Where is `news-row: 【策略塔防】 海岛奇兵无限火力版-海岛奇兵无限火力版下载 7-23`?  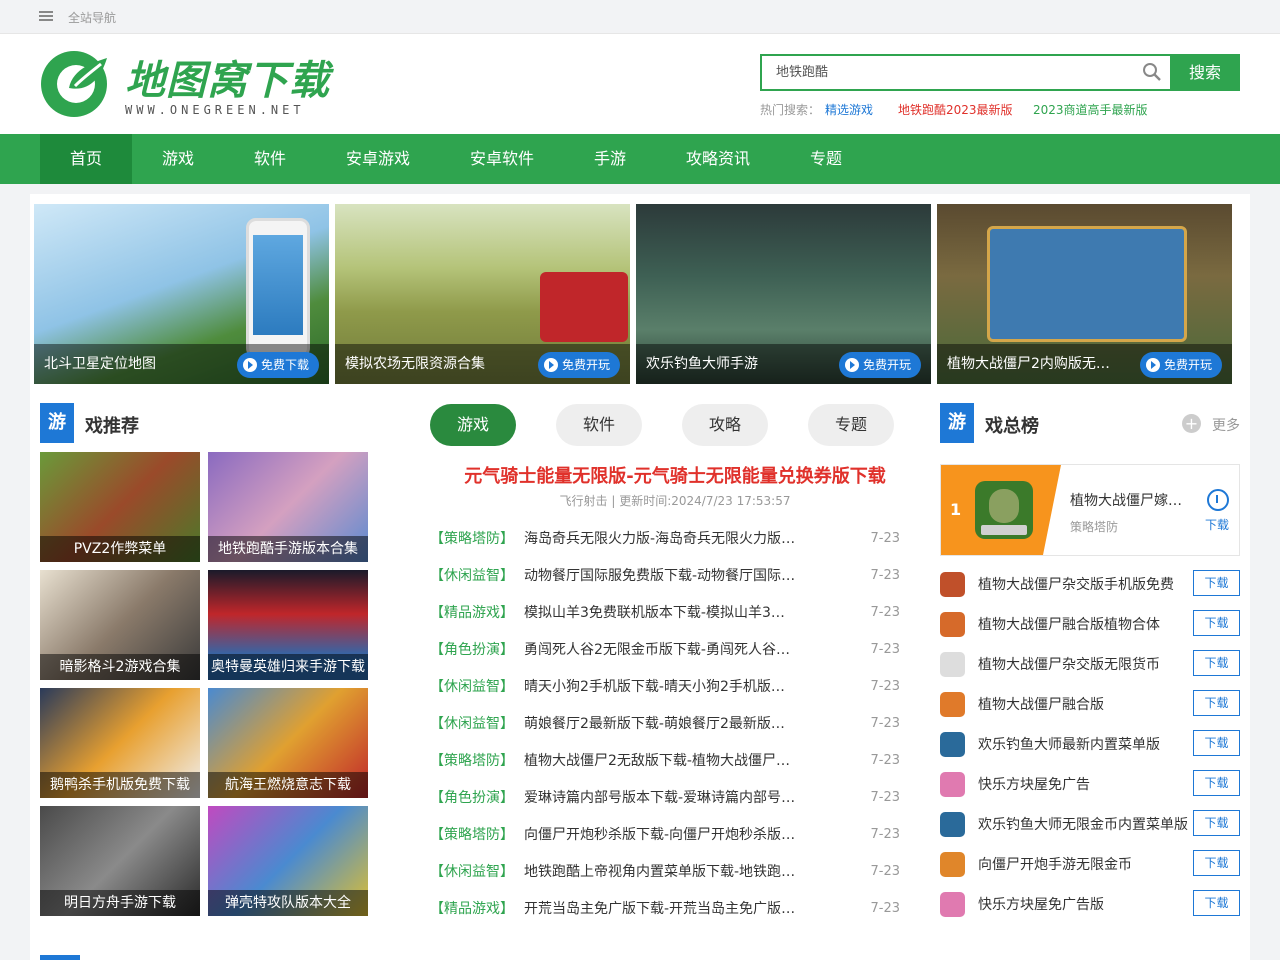
news-row: 【策略塔防】 海岛奇兵无限火力版-海岛奇兵无限火力版下载 7-23 is located at coordinates (665, 539).